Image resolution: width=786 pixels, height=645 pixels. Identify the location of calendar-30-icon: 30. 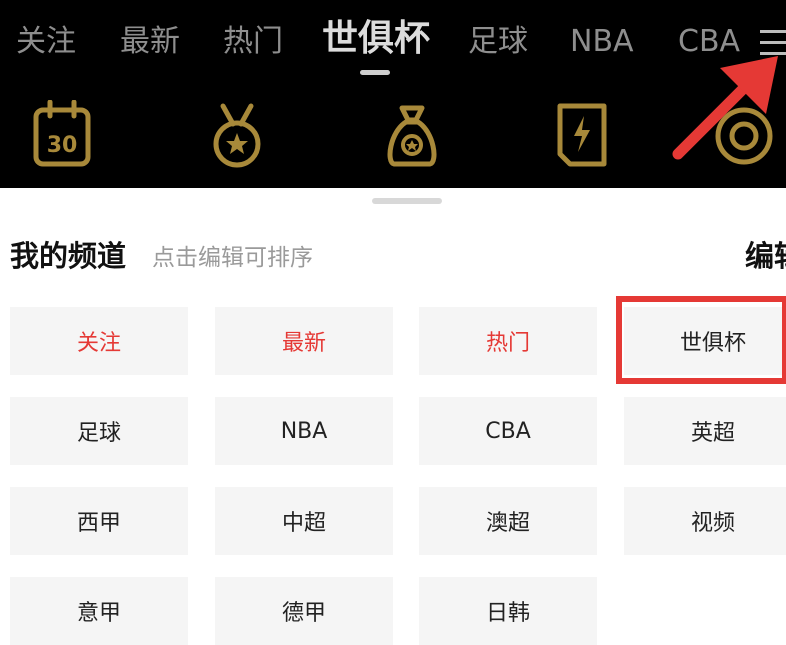
(62, 135).